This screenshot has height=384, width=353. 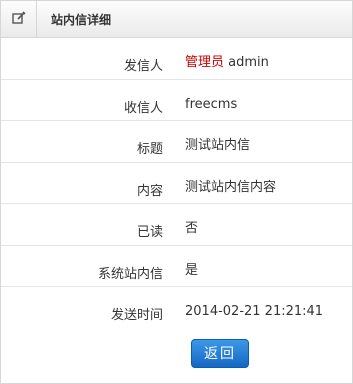 I want to click on row-content: 内容 测试站内信内容, so click(x=176, y=183).